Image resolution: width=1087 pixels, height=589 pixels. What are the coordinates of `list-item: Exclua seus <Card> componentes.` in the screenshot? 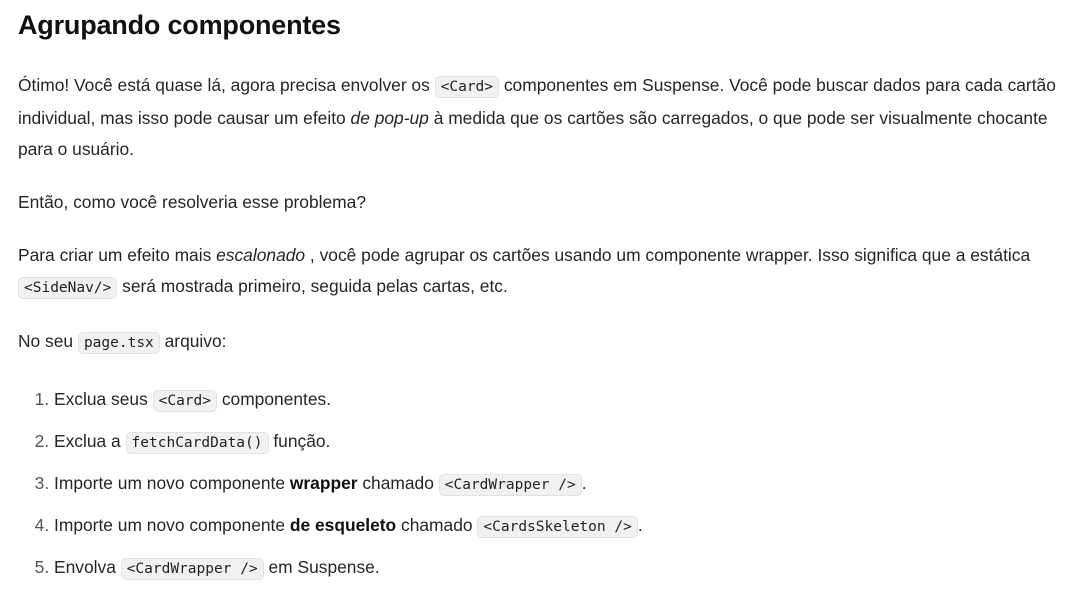 It's located at (570, 400).